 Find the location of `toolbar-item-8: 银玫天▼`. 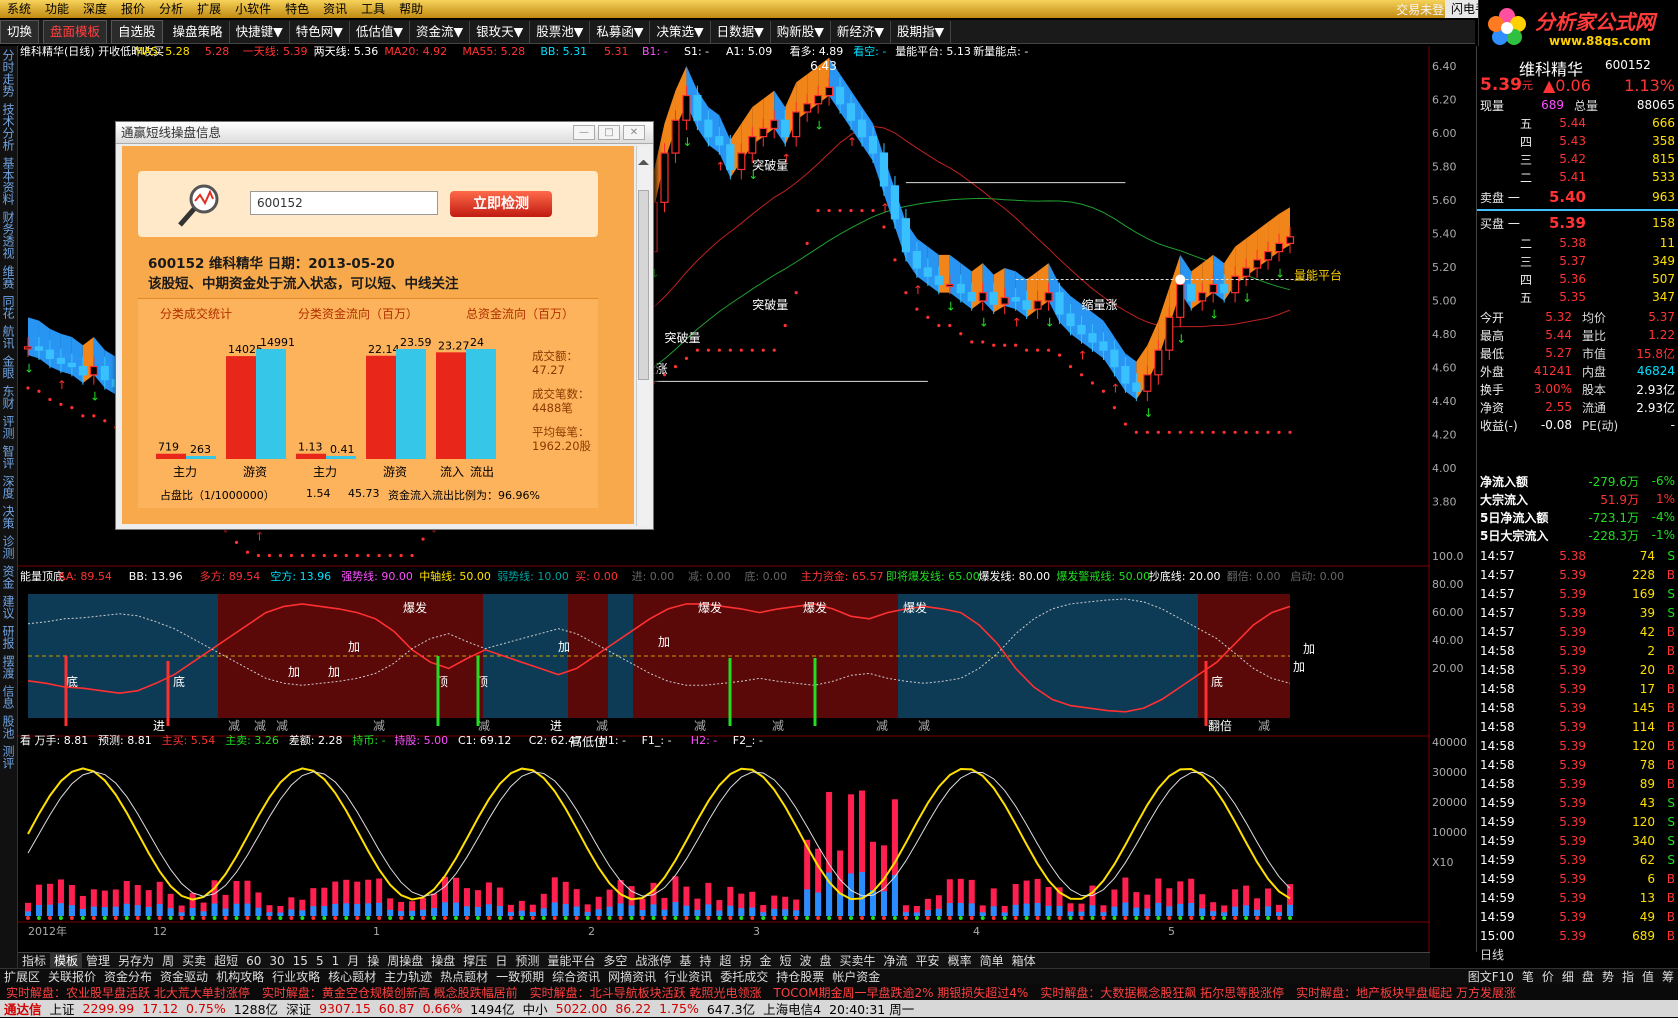

toolbar-item-8: 银玫天▼ is located at coordinates (500, 32).